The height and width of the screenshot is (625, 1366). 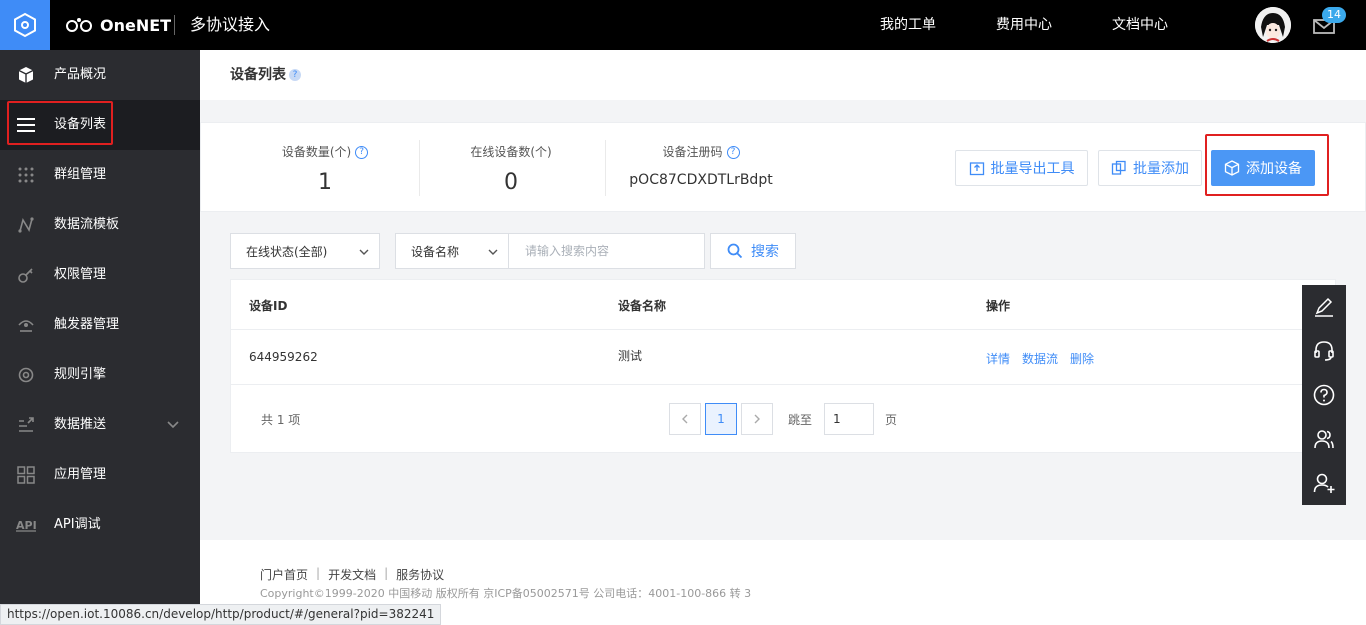 I want to click on key-icon, so click(x=26, y=275).